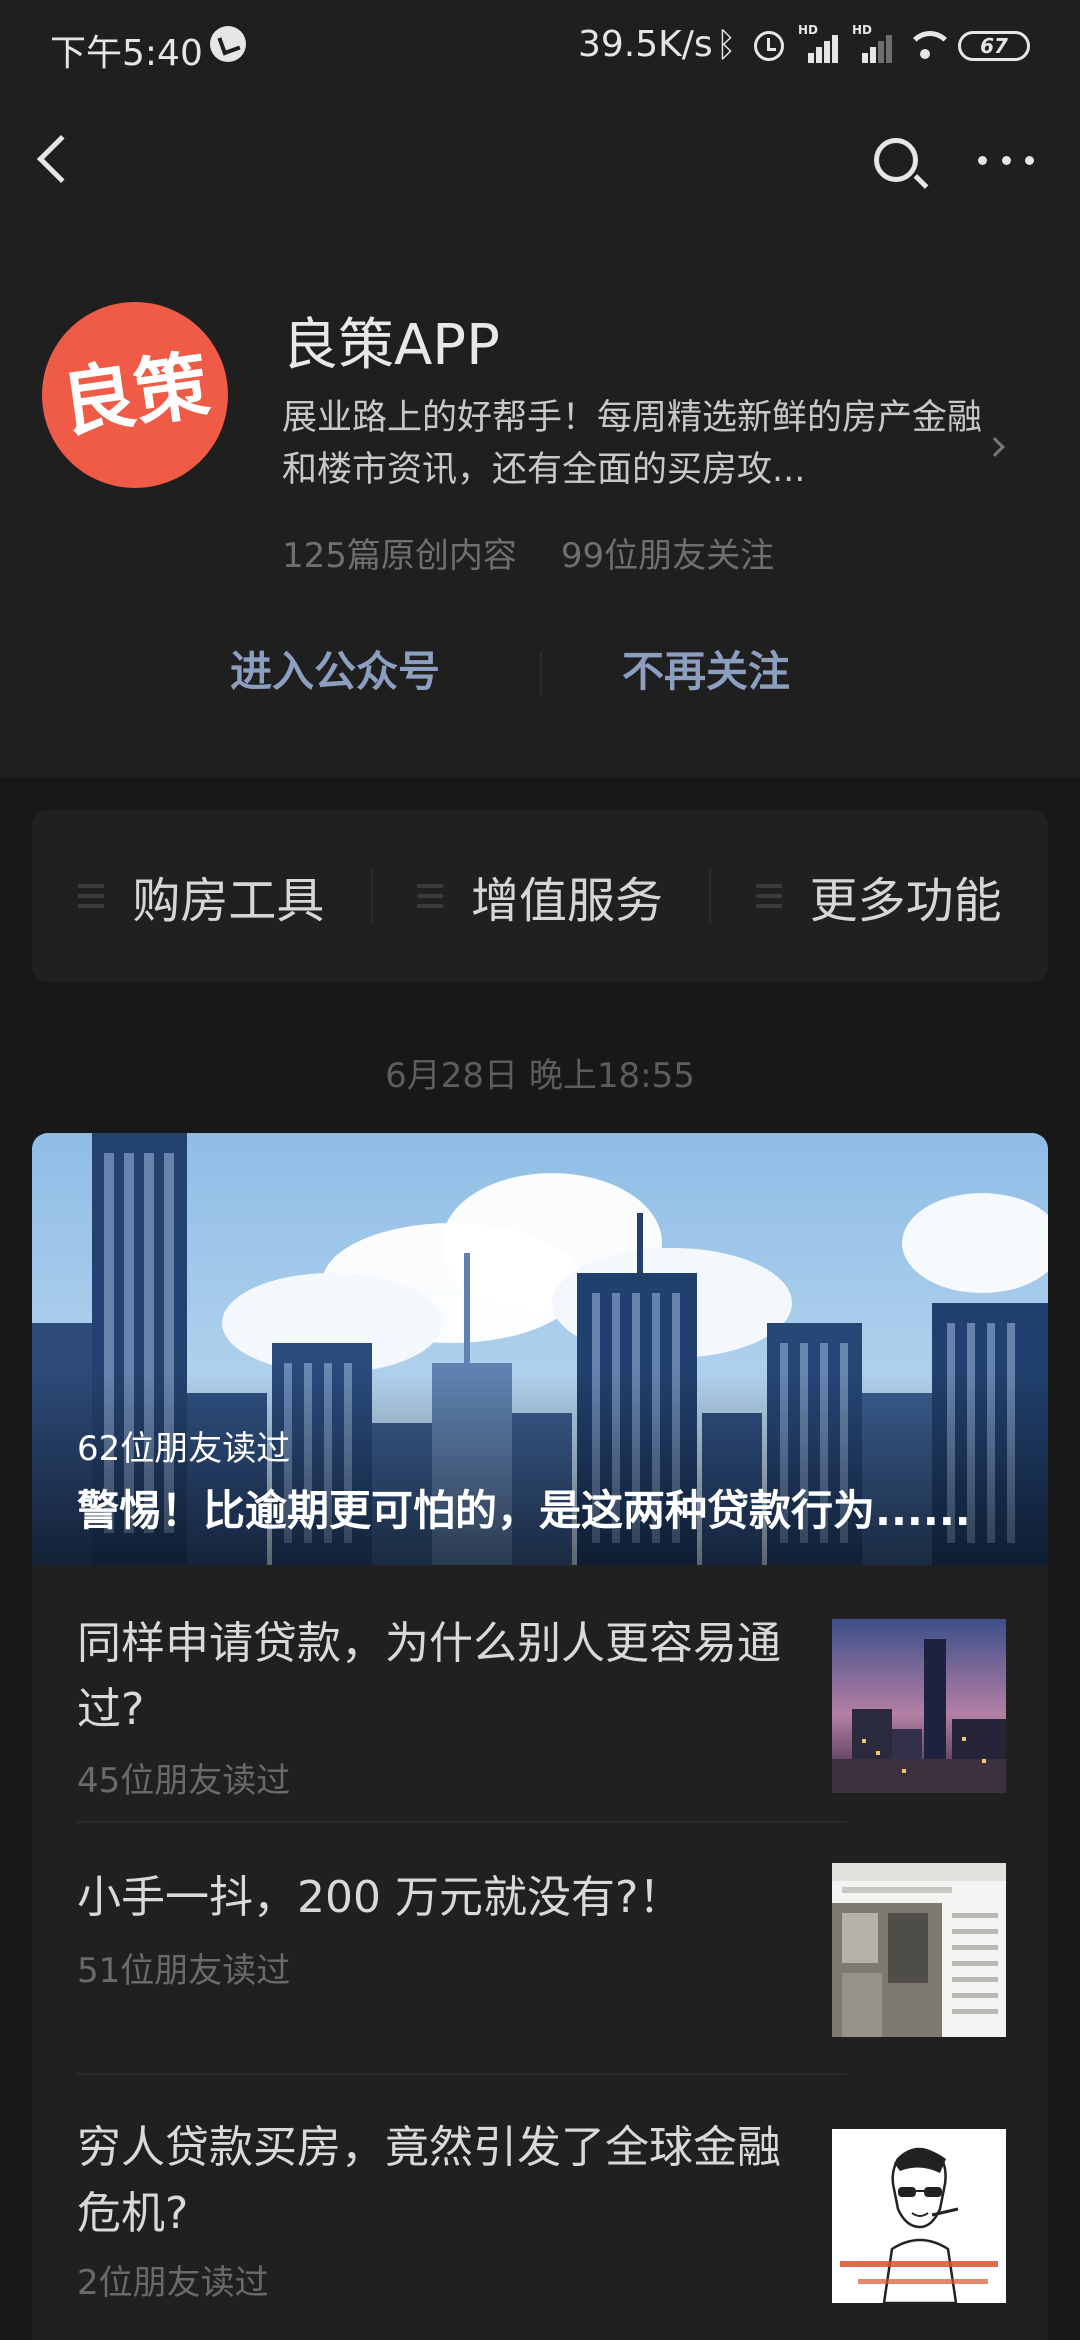 The width and height of the screenshot is (1080, 2340). I want to click on list-item: 同样申请贷款，为什么别人更容易通过? 45位朋友读过, so click(540, 1695).